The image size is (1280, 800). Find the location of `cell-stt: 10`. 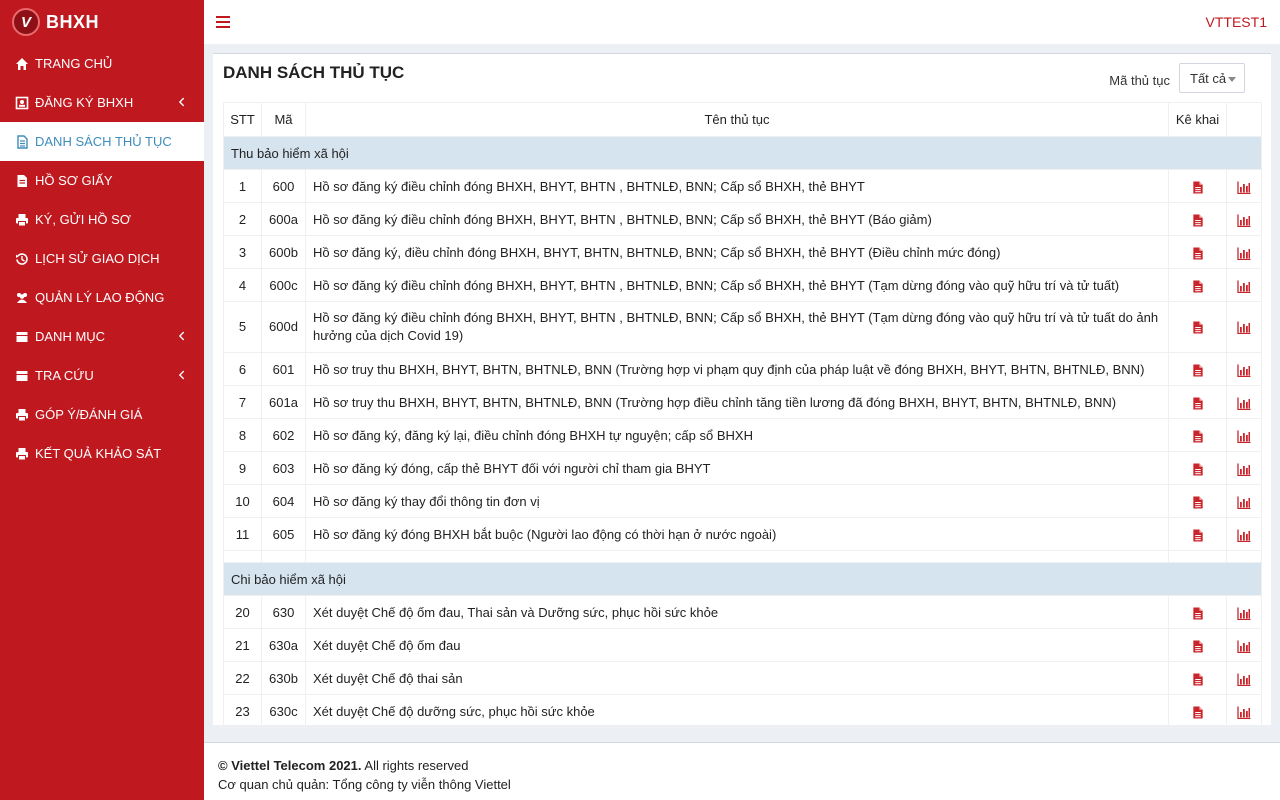

cell-stt: 10 is located at coordinates (242, 501).